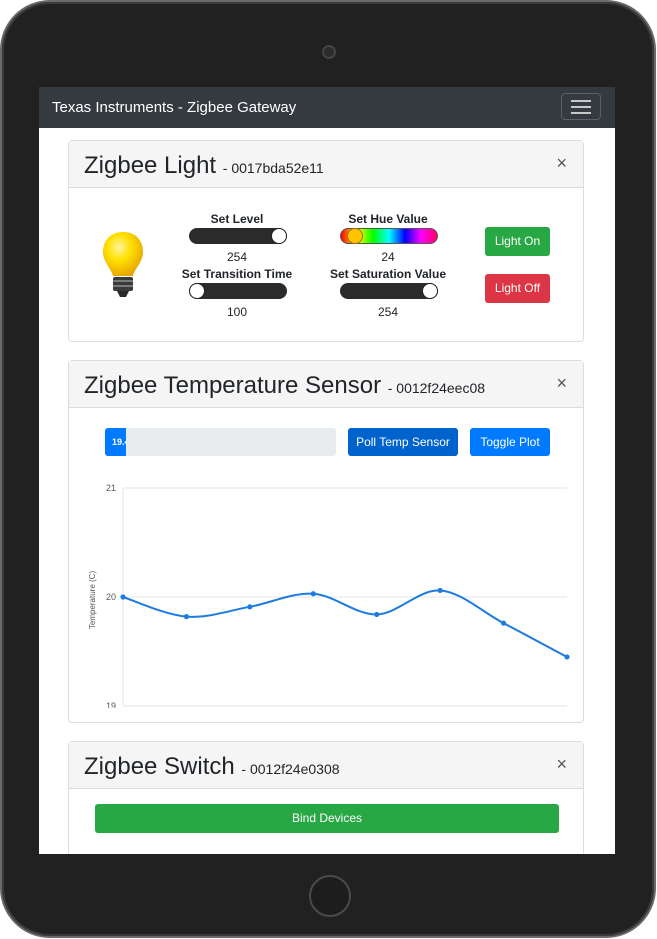  Describe the element at coordinates (581, 106) in the screenshot. I see `navbar-toggler-button` at that location.